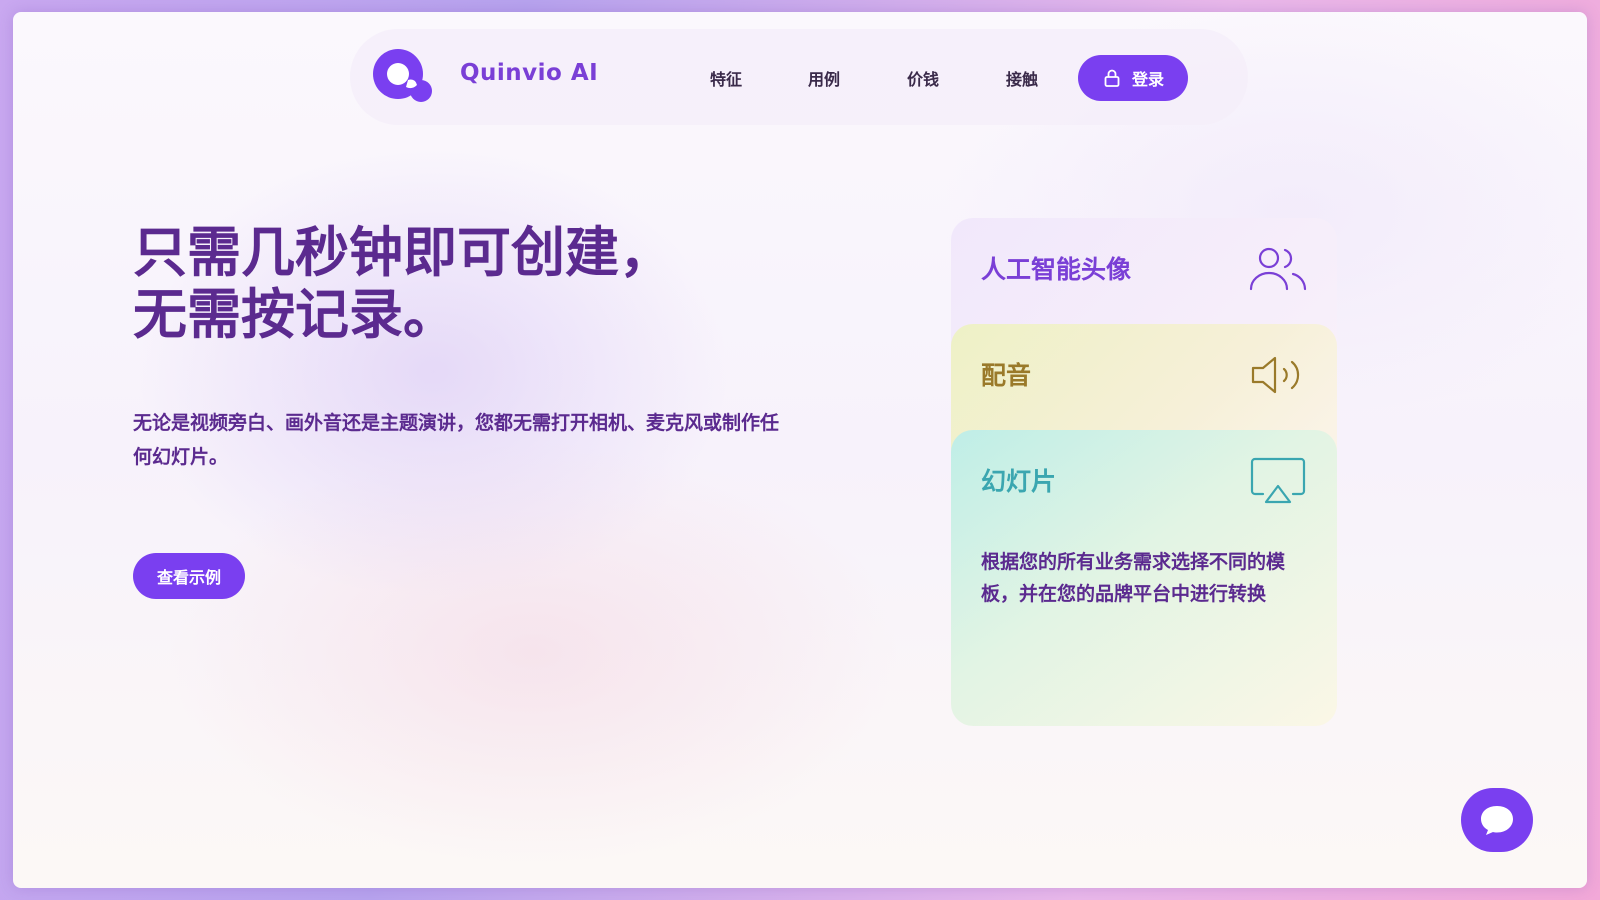  Describe the element at coordinates (401, 76) in the screenshot. I see `logo-icon` at that location.